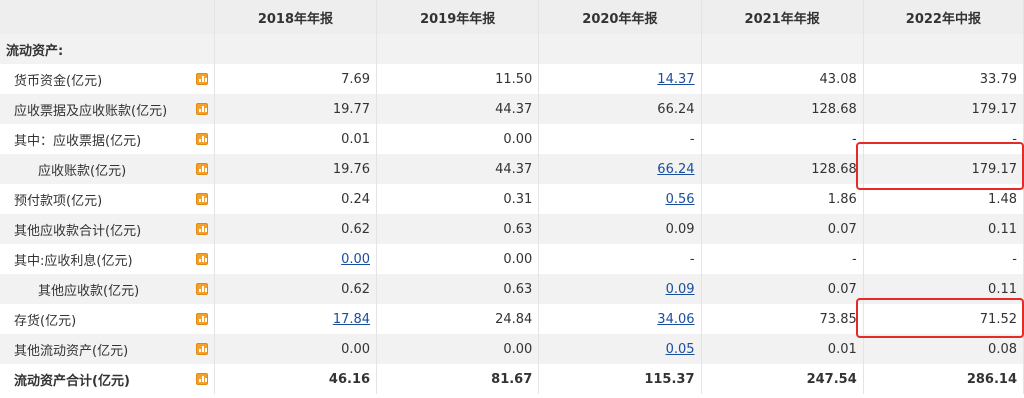 The image size is (1024, 398). I want to click on table-row: 其他流动资产(亿元) 0.00 0.00 0.05 0.01 0.08, so click(512, 349).